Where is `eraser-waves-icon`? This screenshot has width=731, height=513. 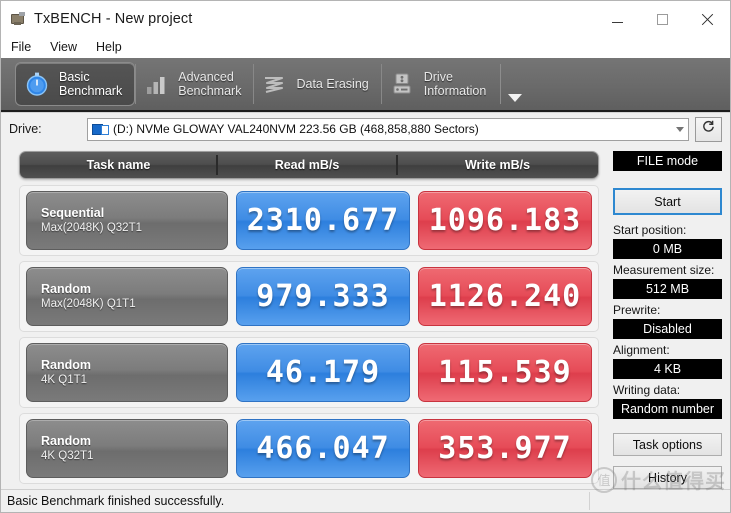 eraser-waves-icon is located at coordinates (274, 84).